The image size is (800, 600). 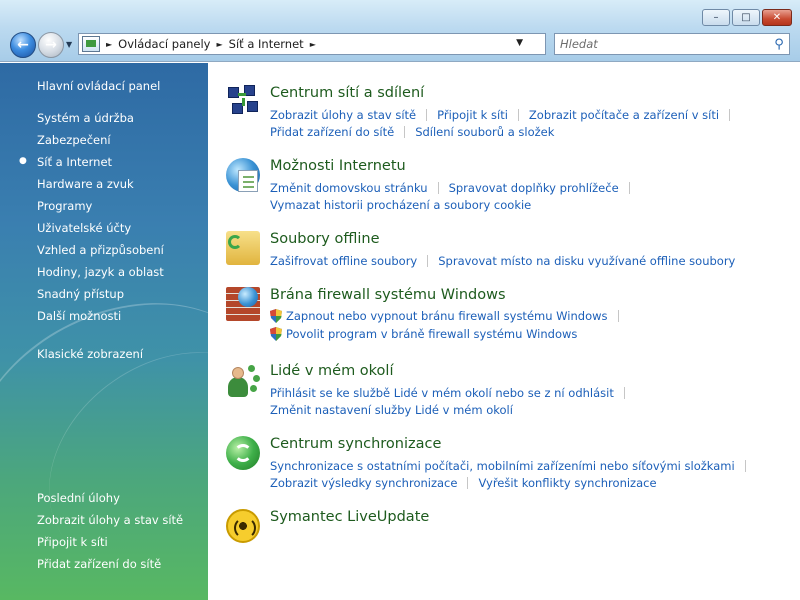 I want to click on task-link: Změnit domovskou stránku, so click(x=349, y=188).